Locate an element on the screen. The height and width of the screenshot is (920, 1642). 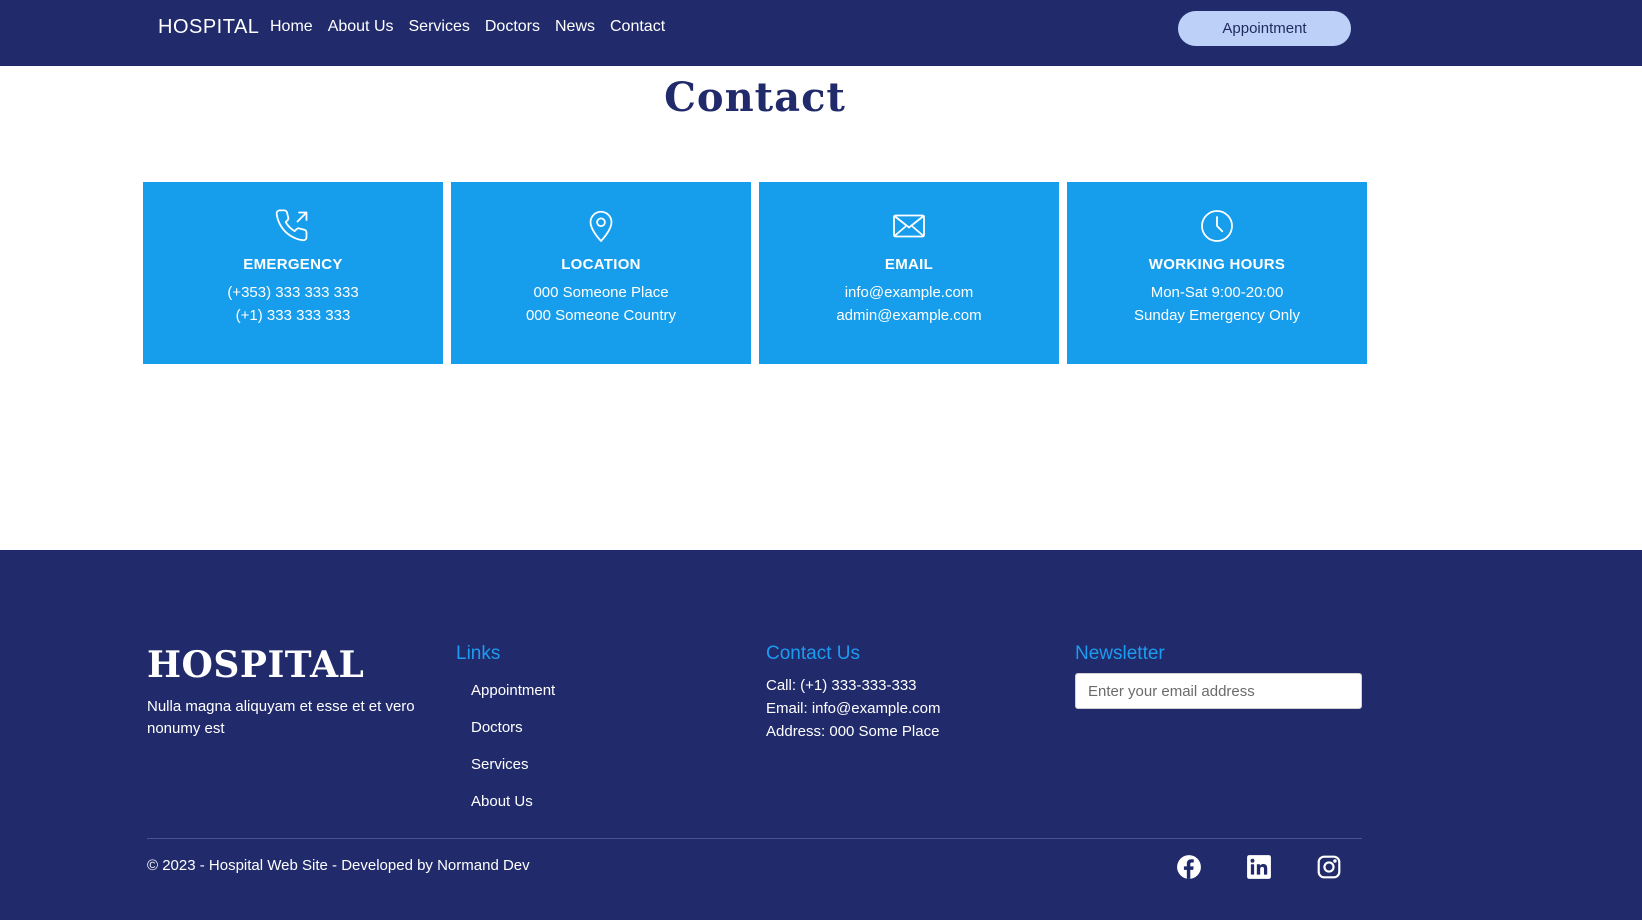
footer-contact-email: Email: info@example.com is located at coordinates (853, 708).